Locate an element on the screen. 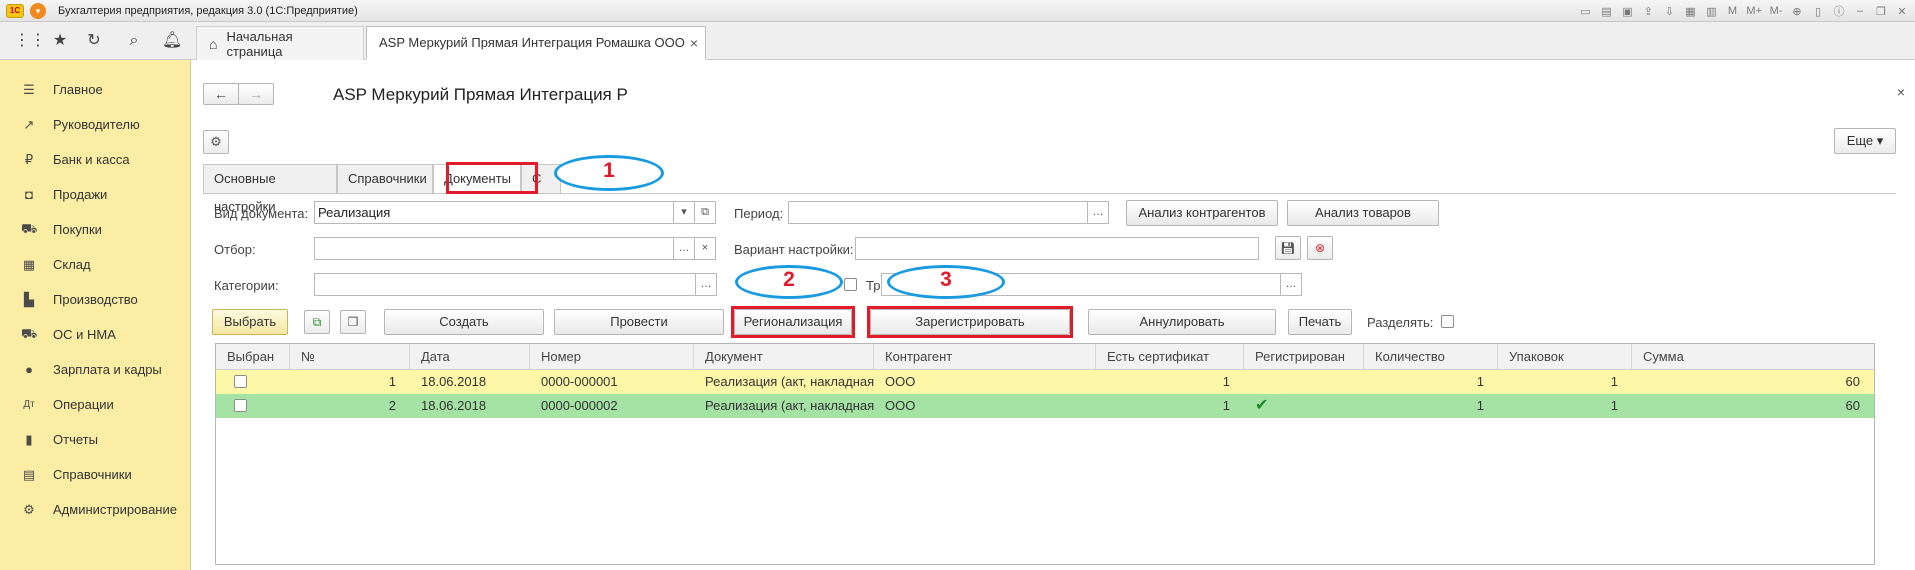  minimize-icon: – is located at coordinates (1860, 11).